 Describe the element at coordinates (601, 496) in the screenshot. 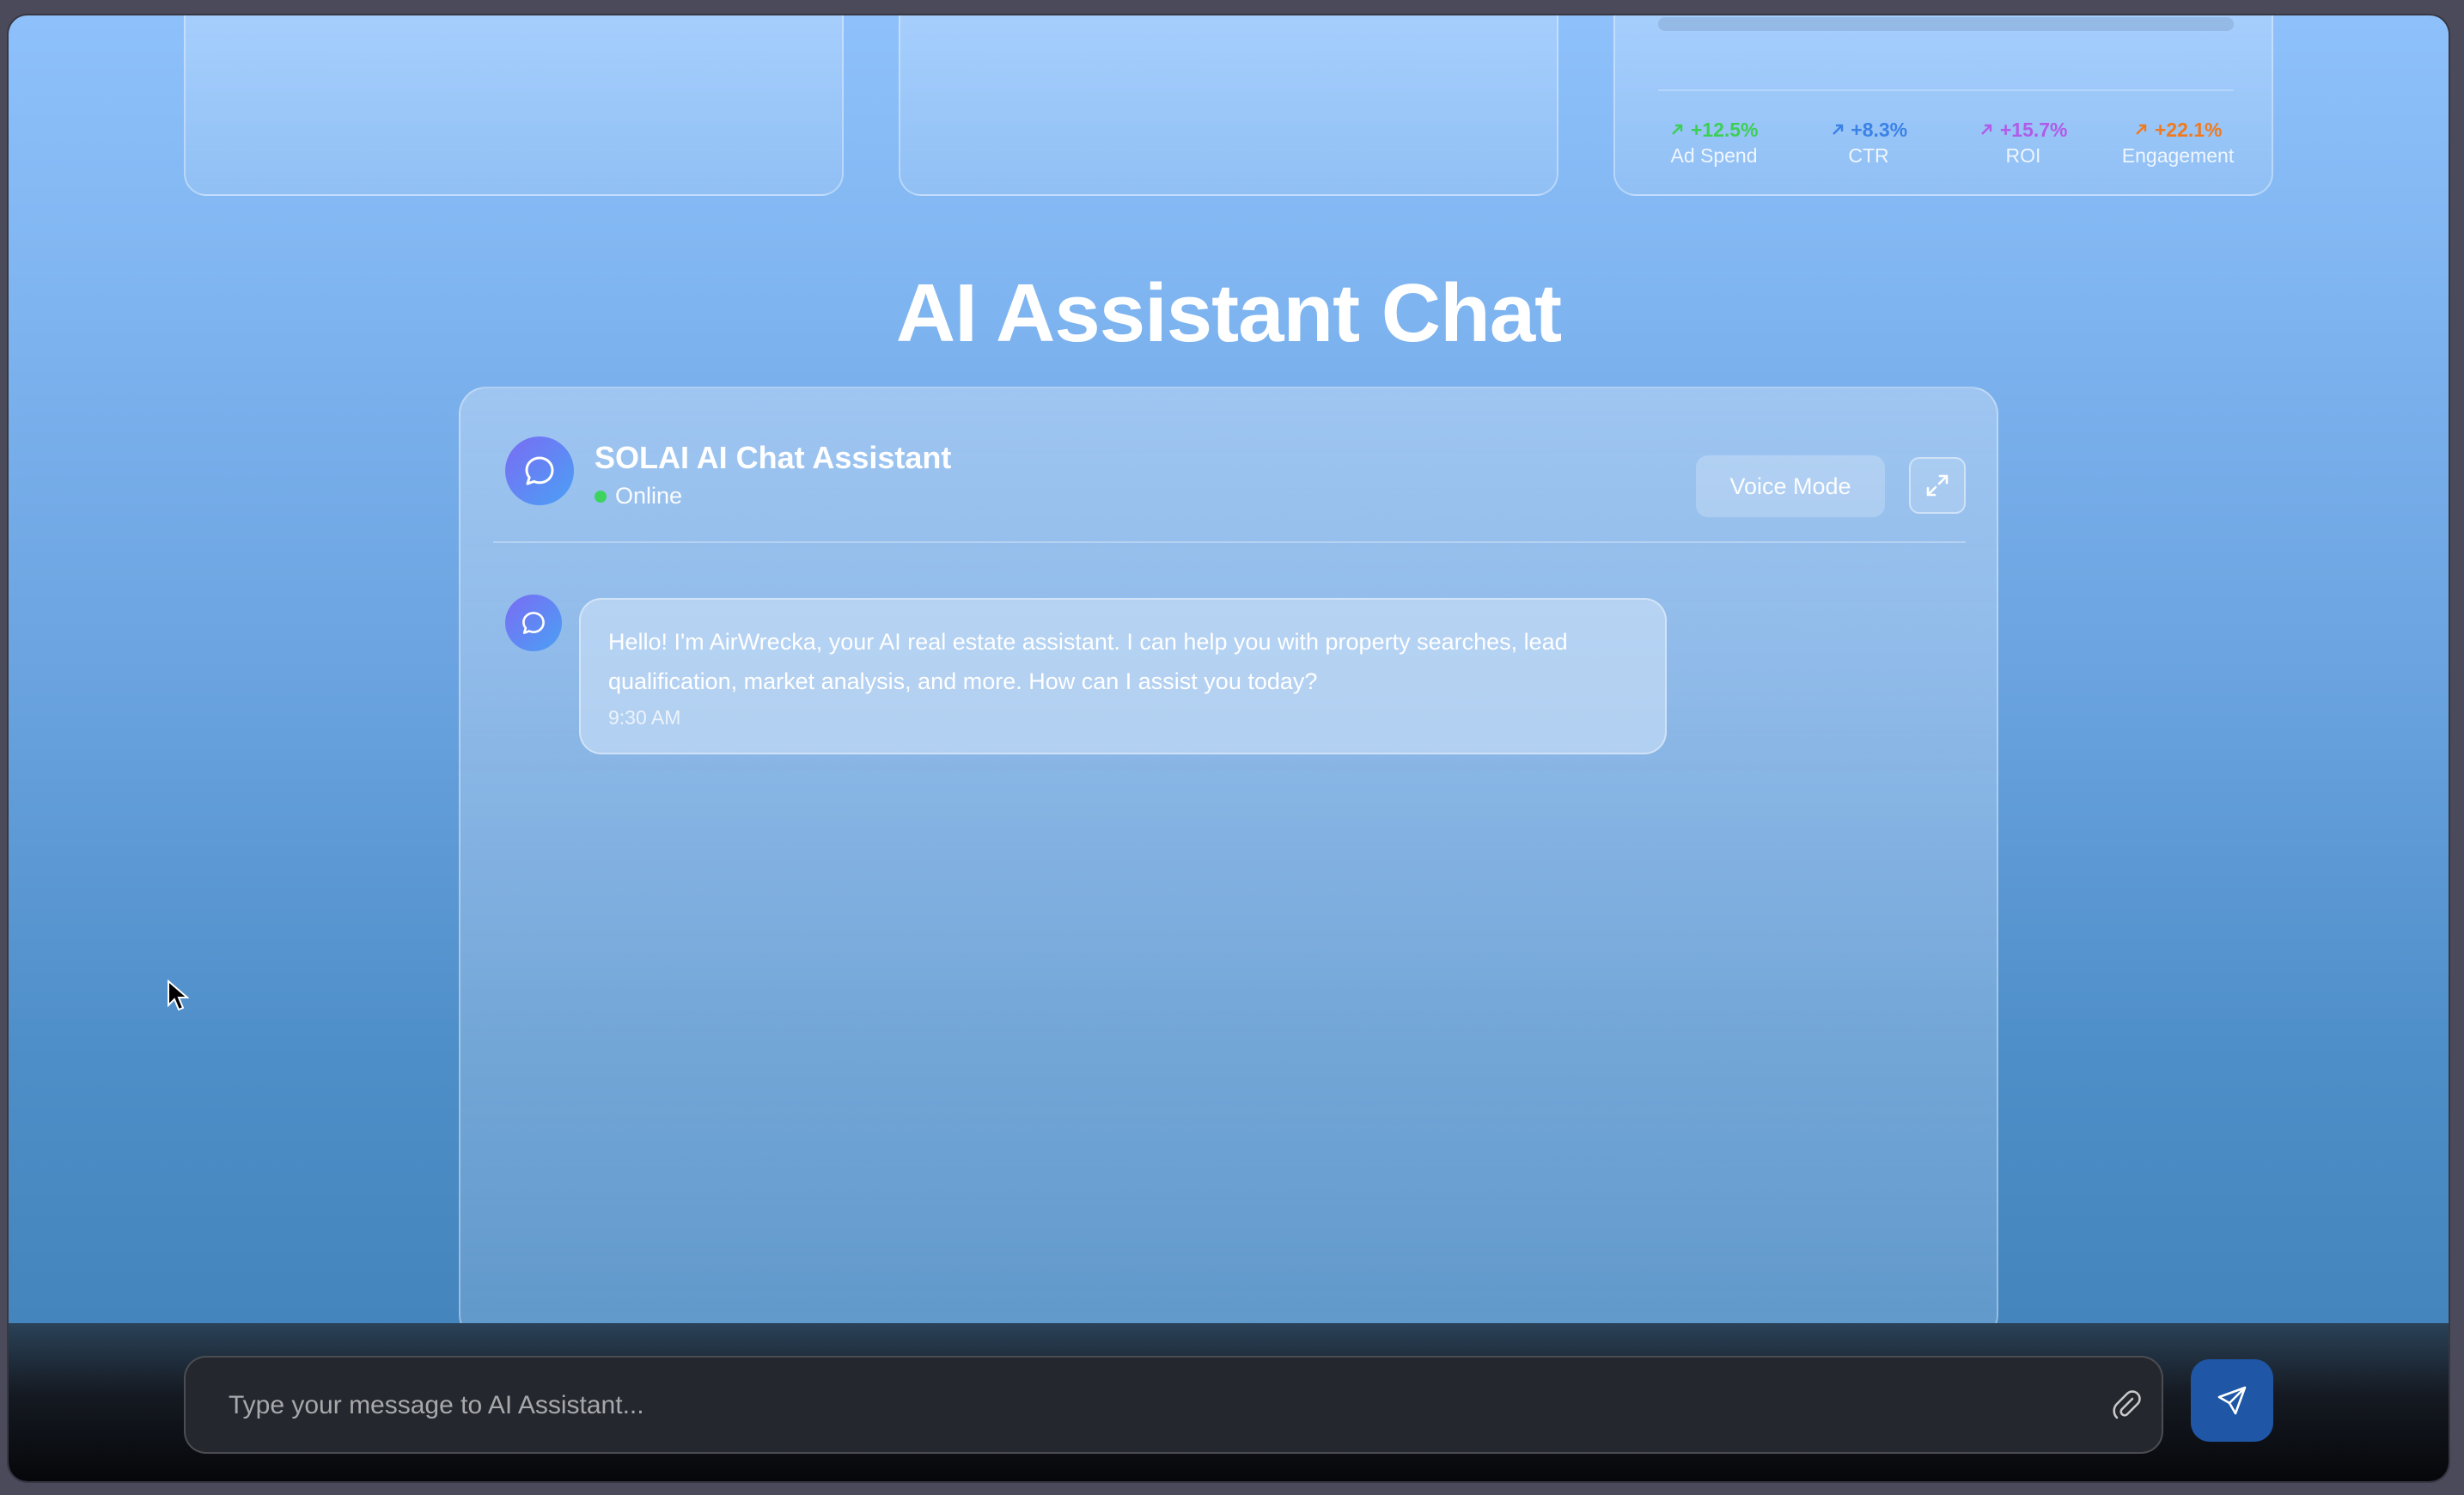

I see `online-dot` at that location.